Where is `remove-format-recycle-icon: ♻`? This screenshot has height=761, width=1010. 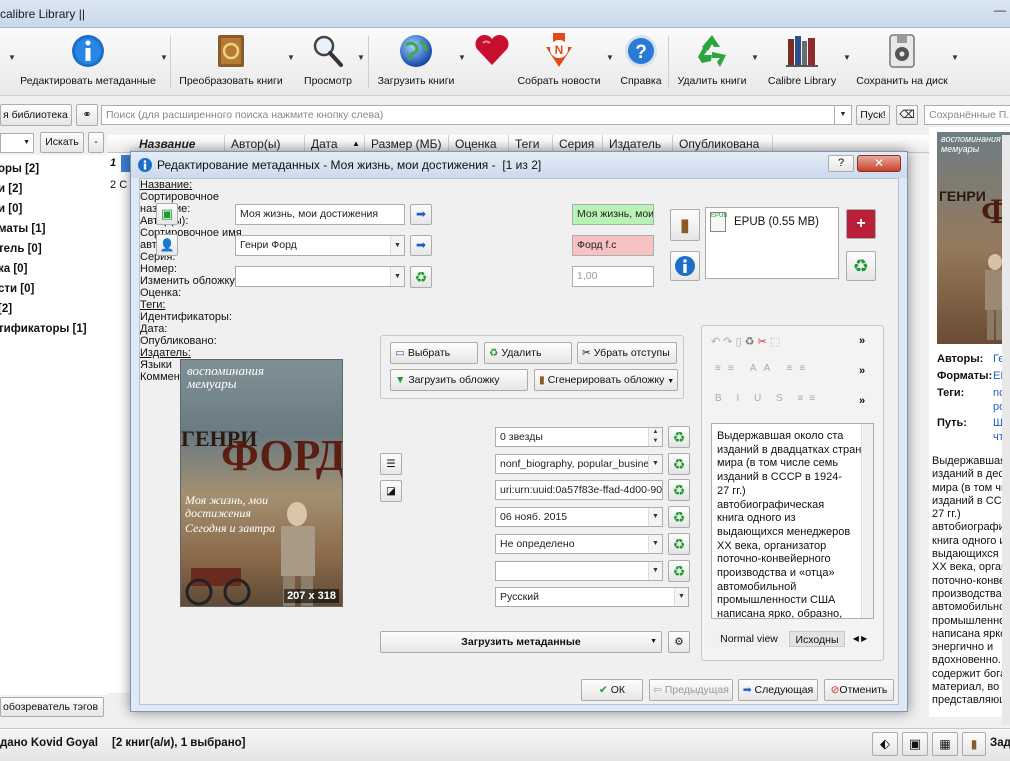
remove-format-recycle-icon: ♻ is located at coordinates (861, 266).